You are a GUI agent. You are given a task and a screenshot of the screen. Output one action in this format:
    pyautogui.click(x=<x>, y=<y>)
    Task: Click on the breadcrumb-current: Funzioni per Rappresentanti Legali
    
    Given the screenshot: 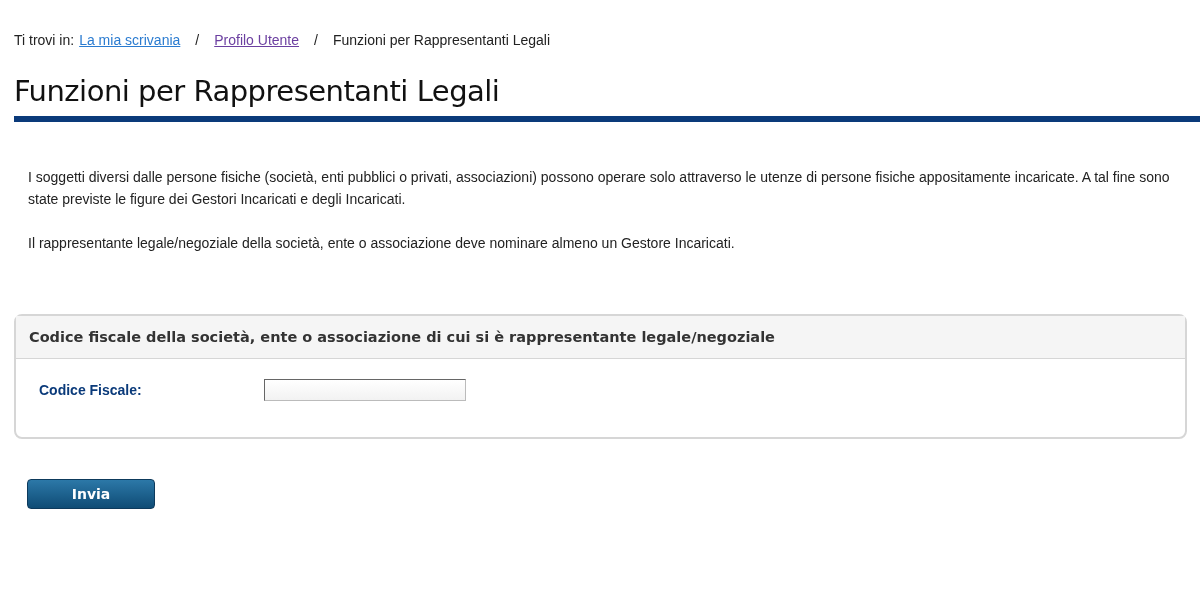 What is the action you would take?
    pyautogui.click(x=441, y=40)
    